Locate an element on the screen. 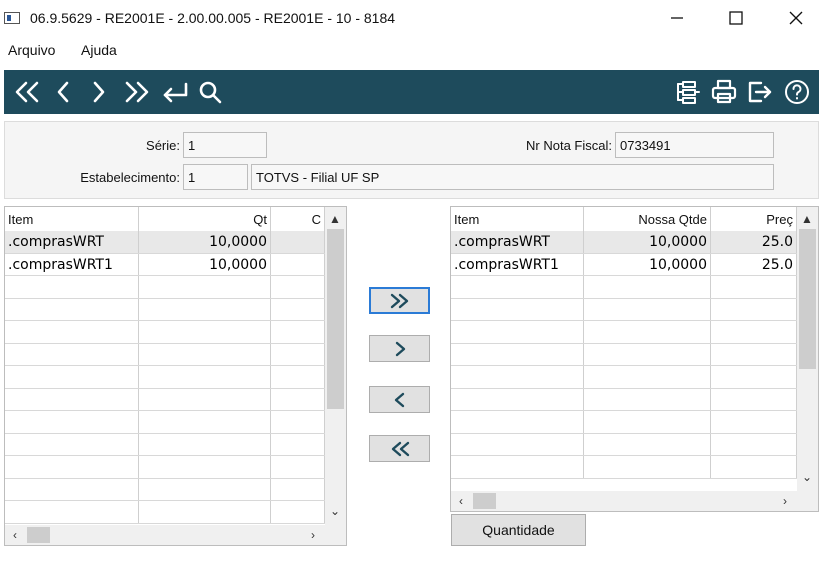 This screenshot has height=561, width=823. menu-bar is located at coordinates (411, 50).